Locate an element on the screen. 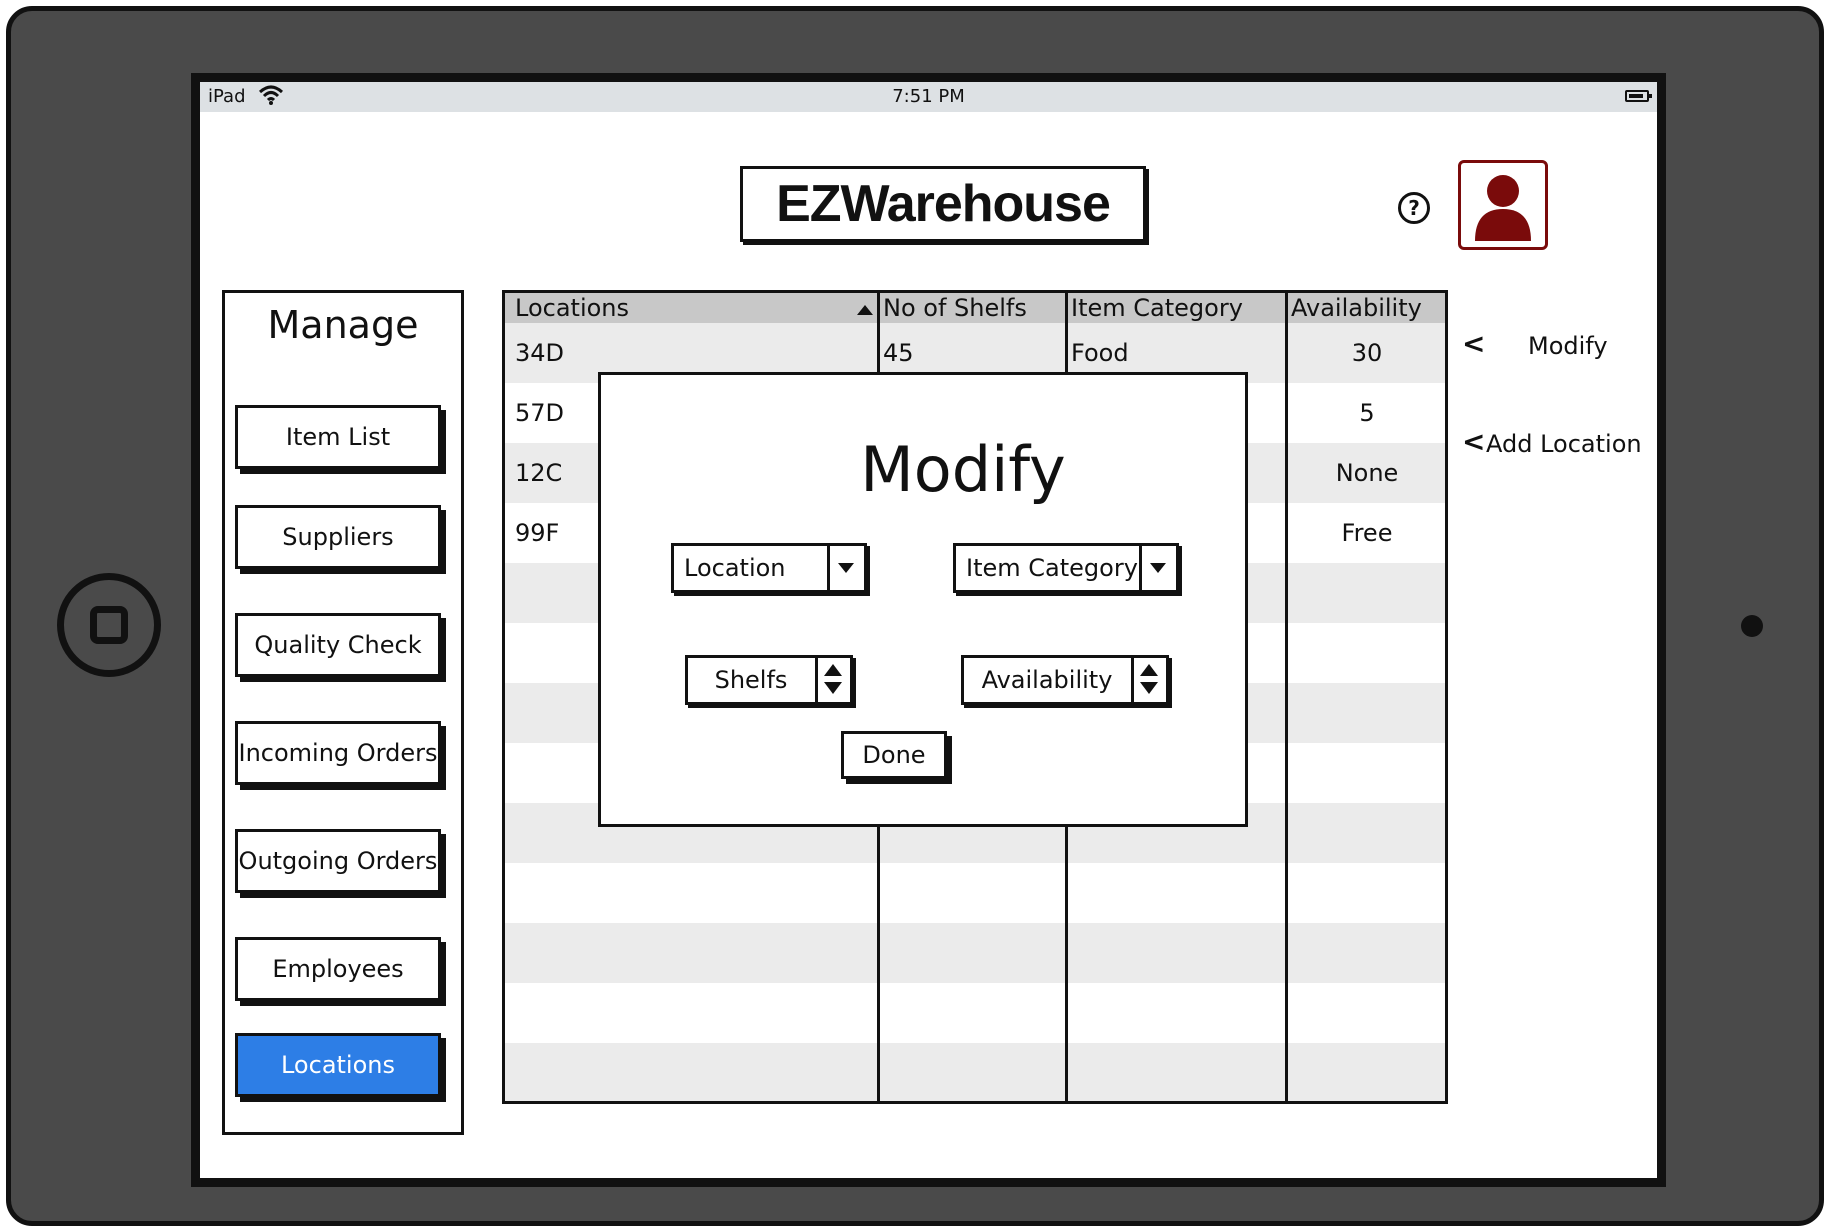  clock: 7:51 PM is located at coordinates (928, 96).